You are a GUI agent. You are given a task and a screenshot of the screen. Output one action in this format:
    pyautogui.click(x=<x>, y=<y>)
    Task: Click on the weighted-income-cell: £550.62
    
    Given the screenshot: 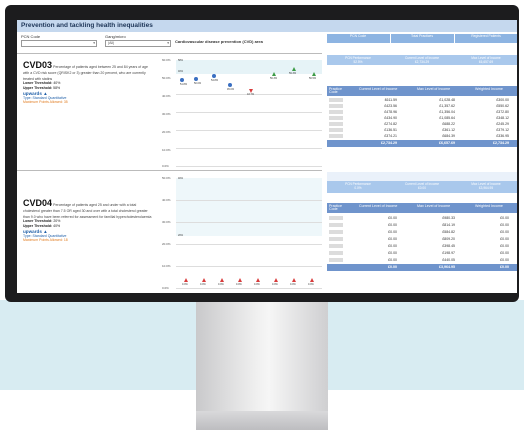 What is the action you would take?
    pyautogui.click(x=502, y=105)
    